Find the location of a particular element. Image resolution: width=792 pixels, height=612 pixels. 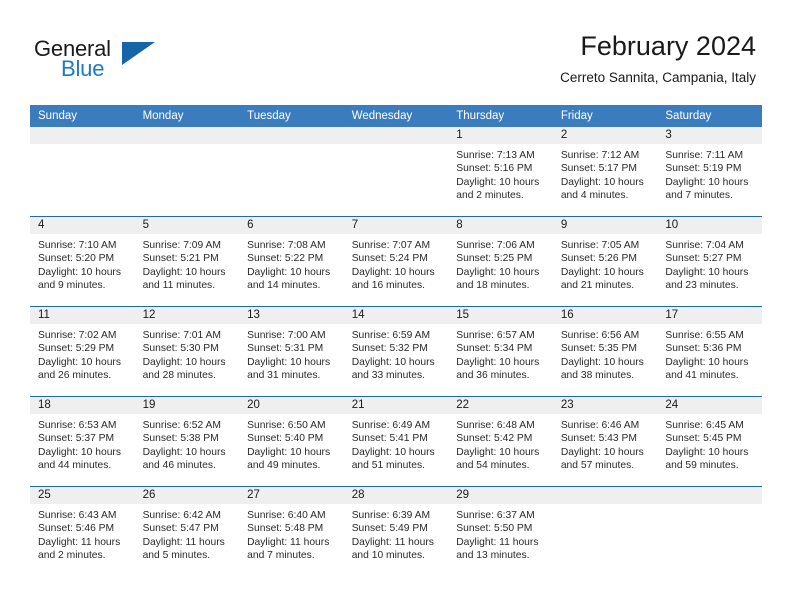

sunrise-time: Sunrise: 6:49 AM is located at coordinates (391, 425).